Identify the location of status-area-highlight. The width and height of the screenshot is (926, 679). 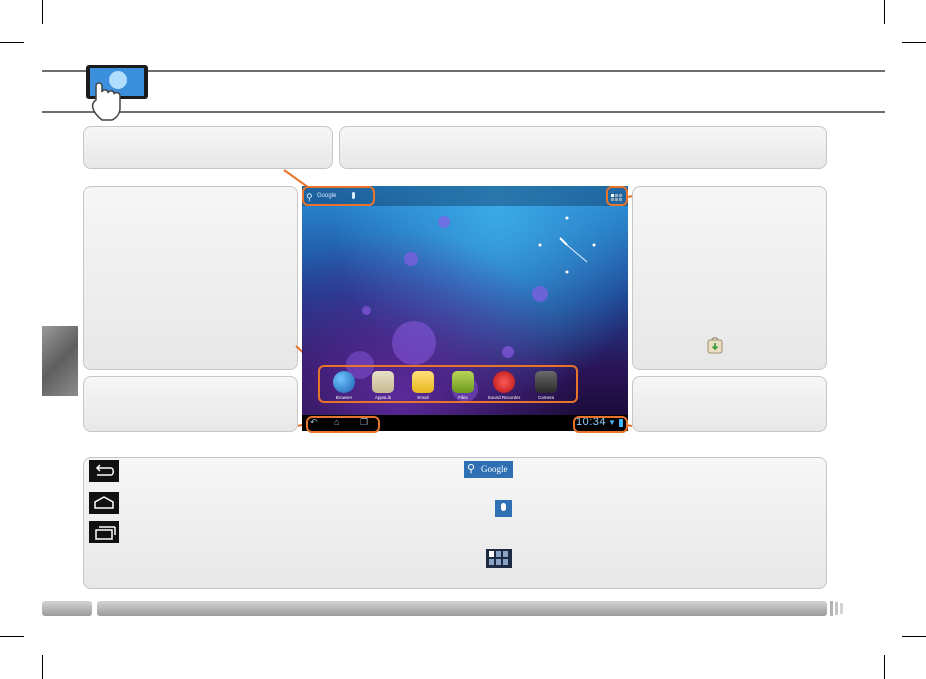
(600, 424).